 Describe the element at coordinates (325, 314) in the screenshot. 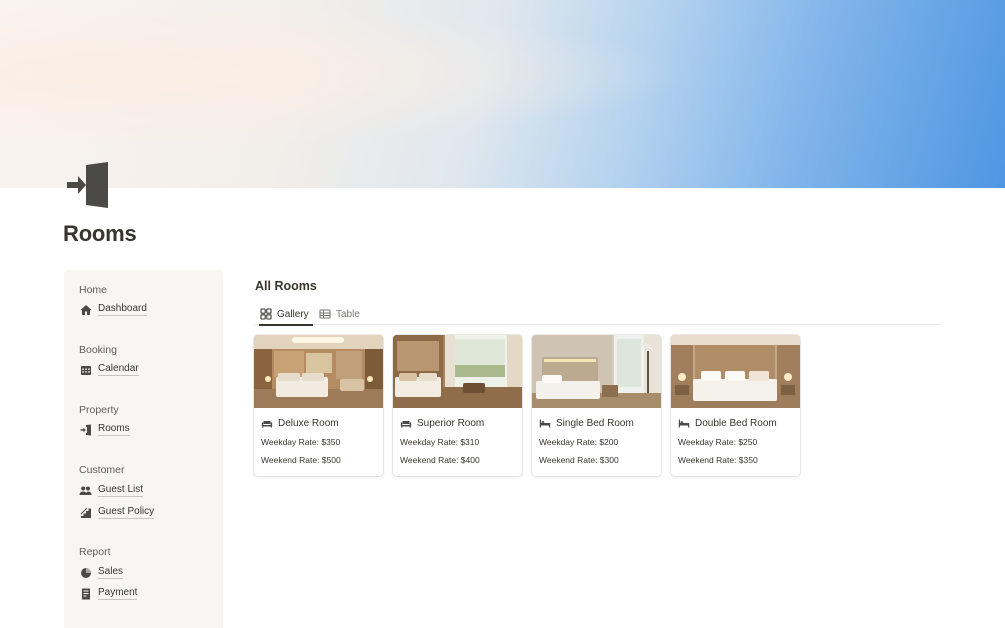

I see `table-icon` at that location.